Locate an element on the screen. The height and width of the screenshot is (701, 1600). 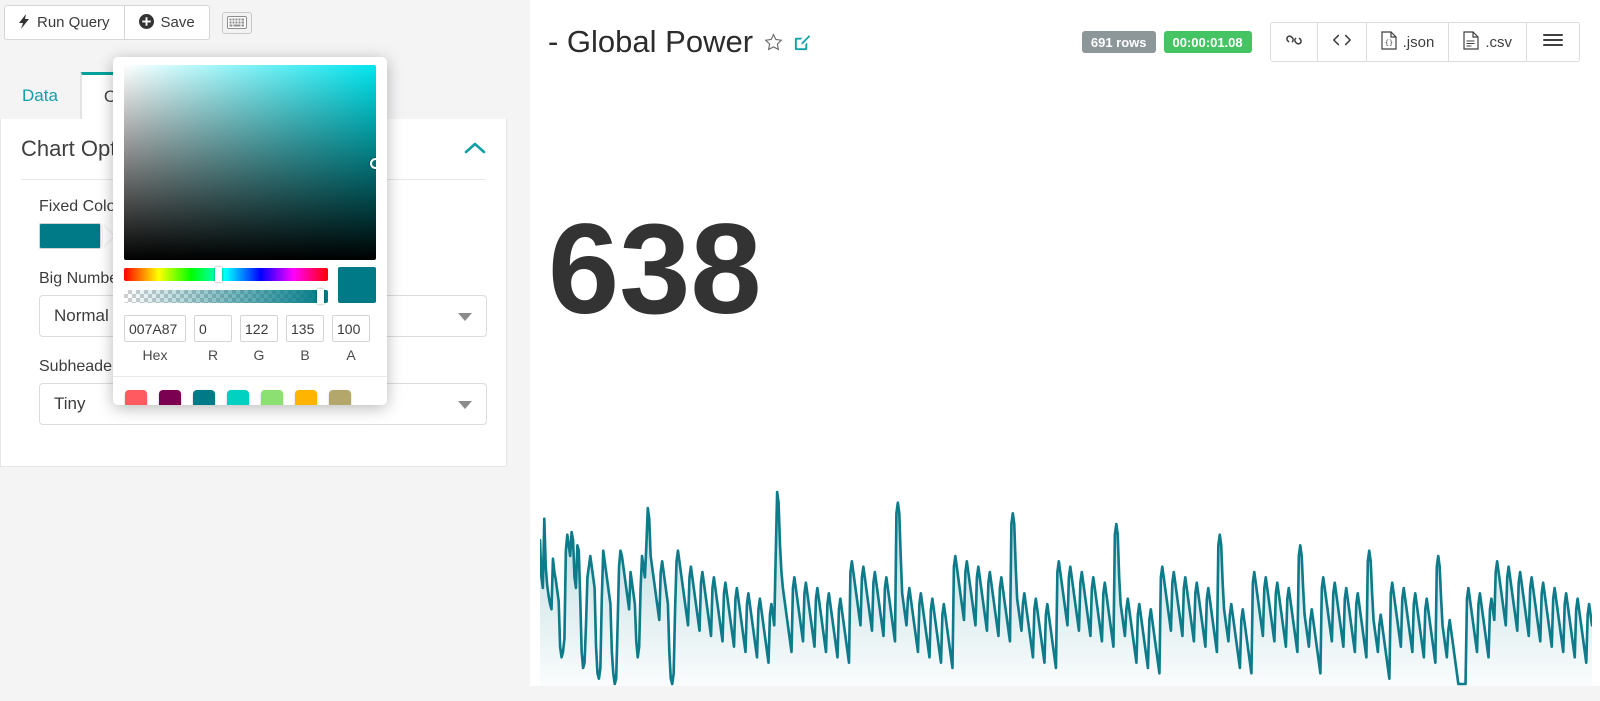
row-count-badge: 691 rows is located at coordinates (1118, 42).